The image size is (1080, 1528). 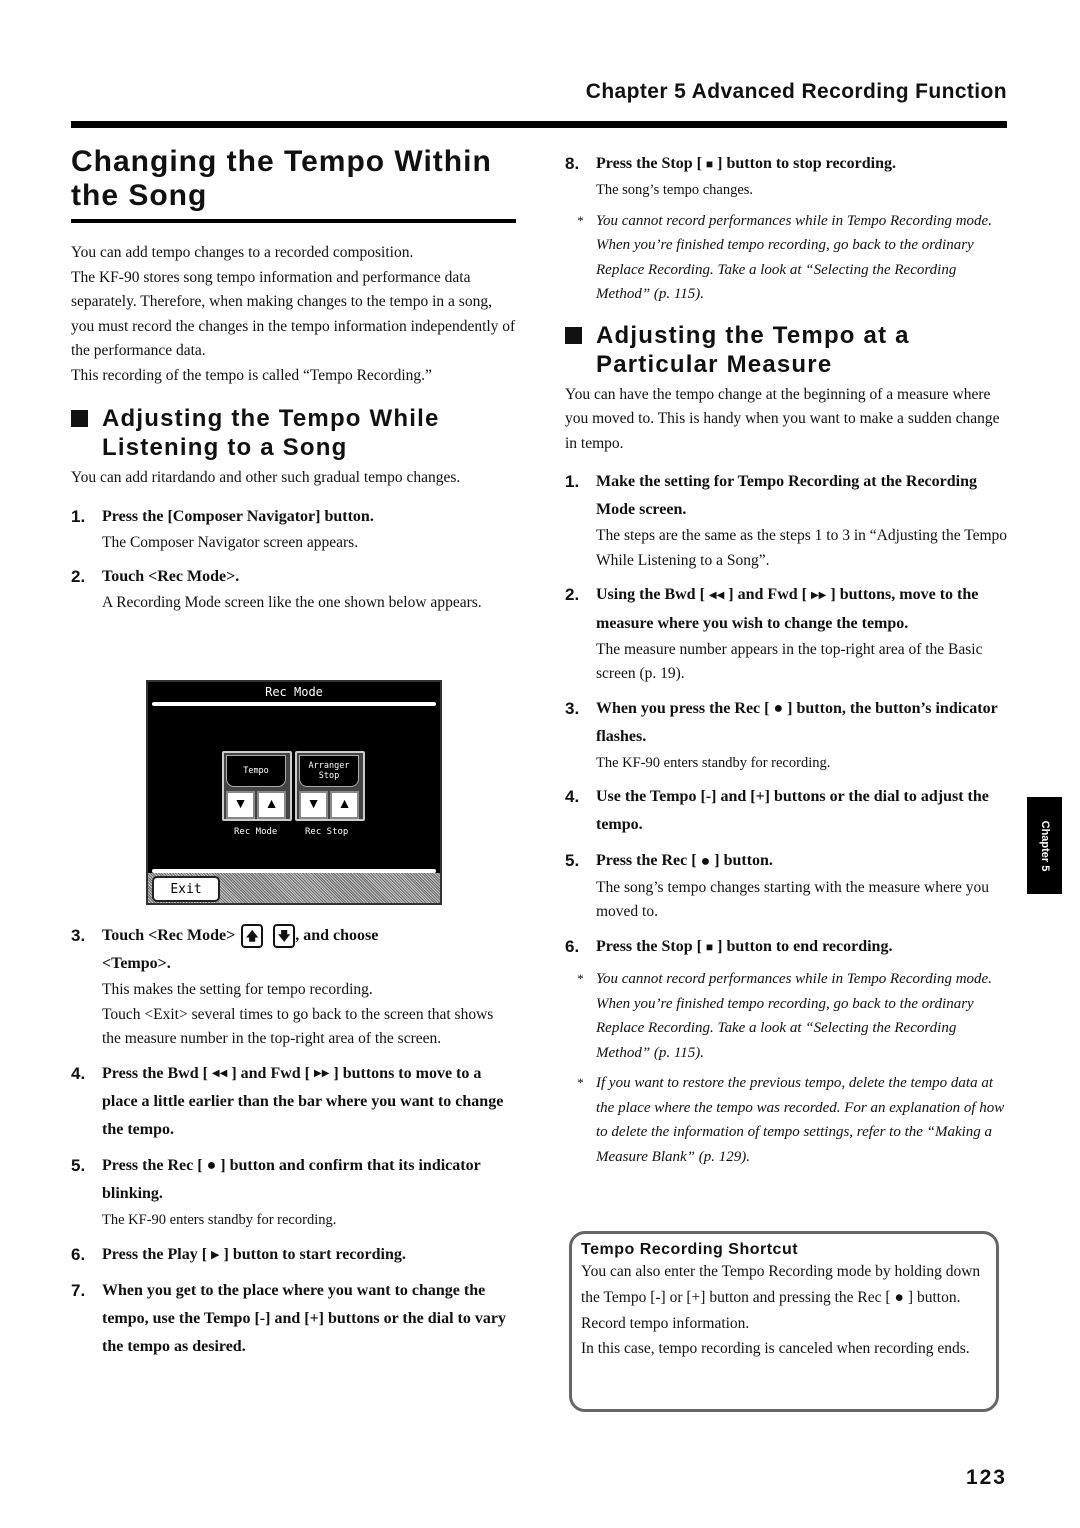 What do you see at coordinates (293, 184) in the screenshot?
I see `page-title: Changing the Tempo Within the Song` at bounding box center [293, 184].